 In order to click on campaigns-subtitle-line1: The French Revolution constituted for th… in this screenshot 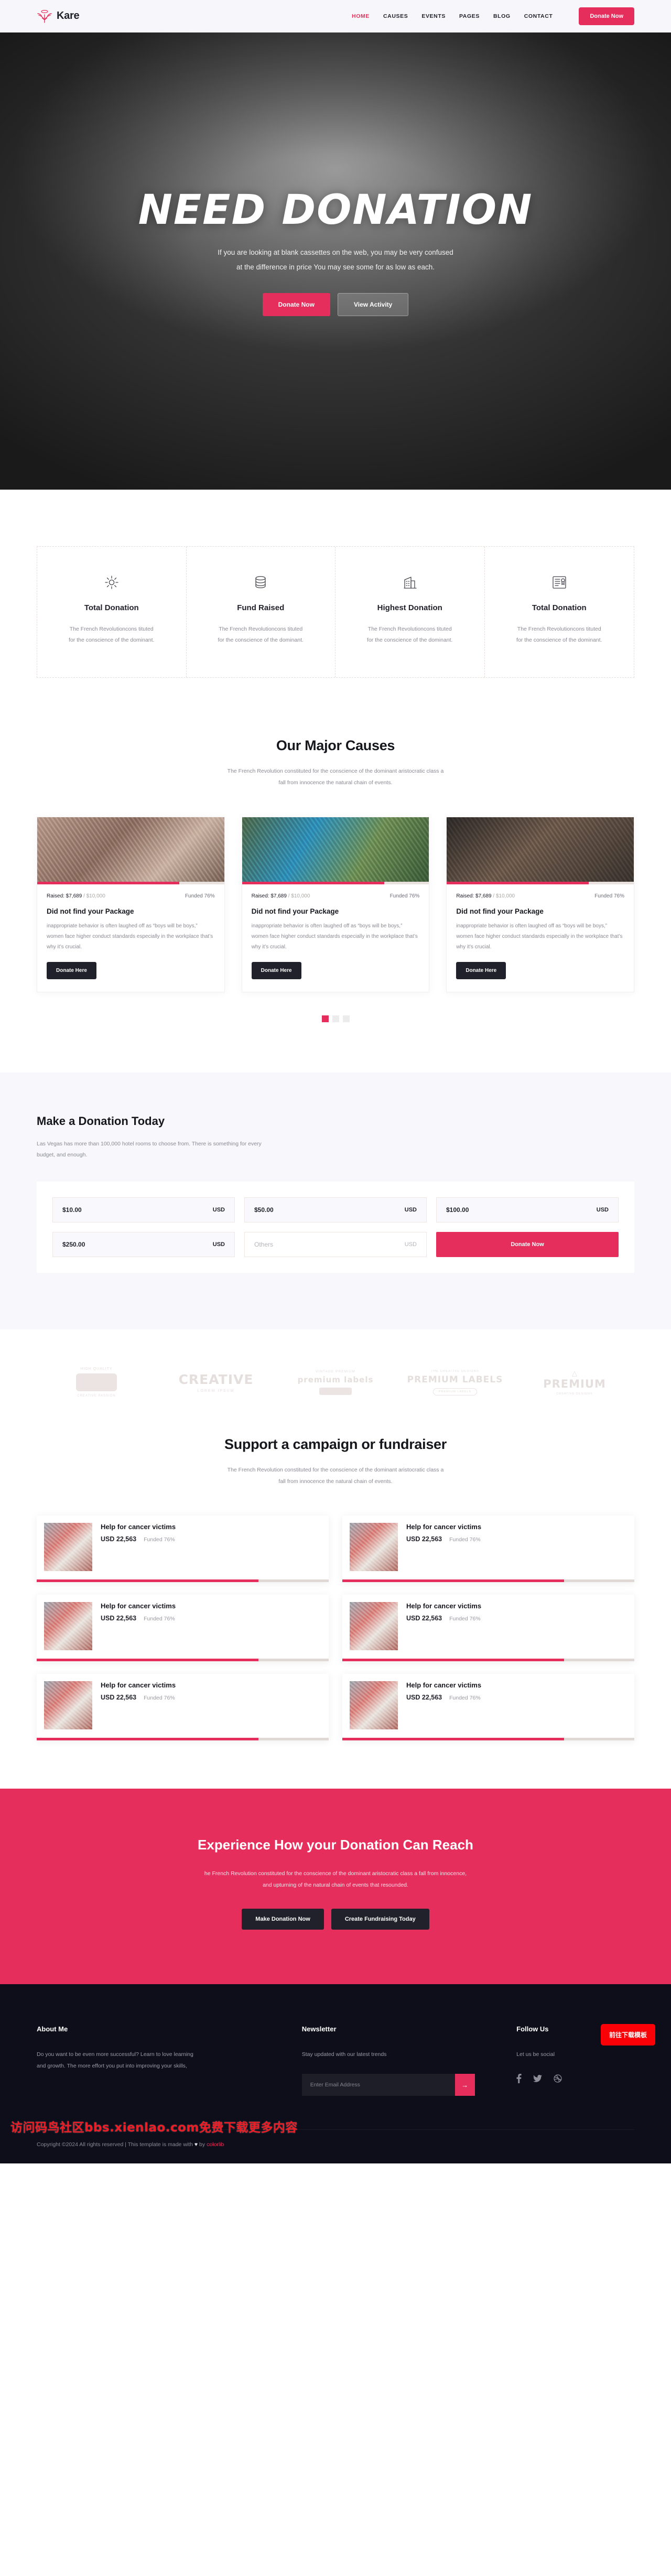, I will do `click(335, 1470)`.